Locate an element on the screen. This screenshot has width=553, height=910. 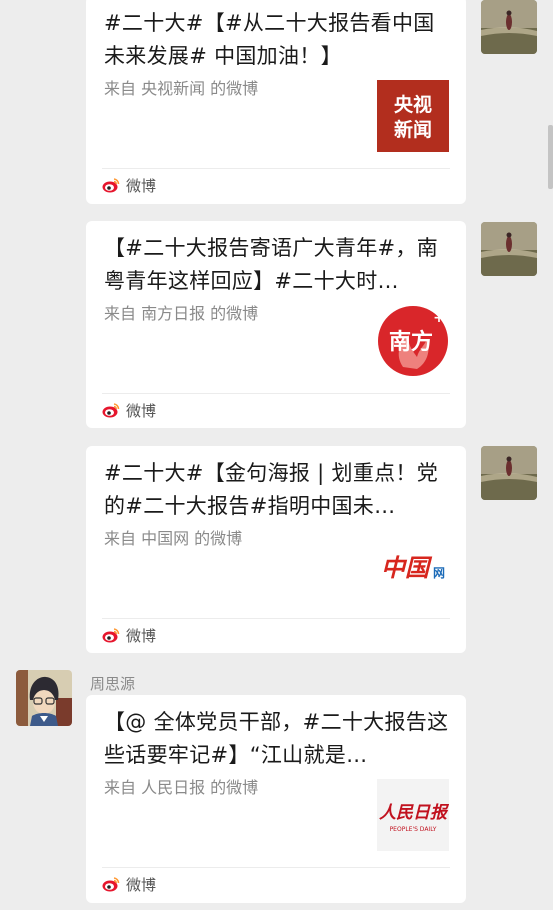
nanfang-daily-thumbnail: 南方 + is located at coordinates (413, 341).